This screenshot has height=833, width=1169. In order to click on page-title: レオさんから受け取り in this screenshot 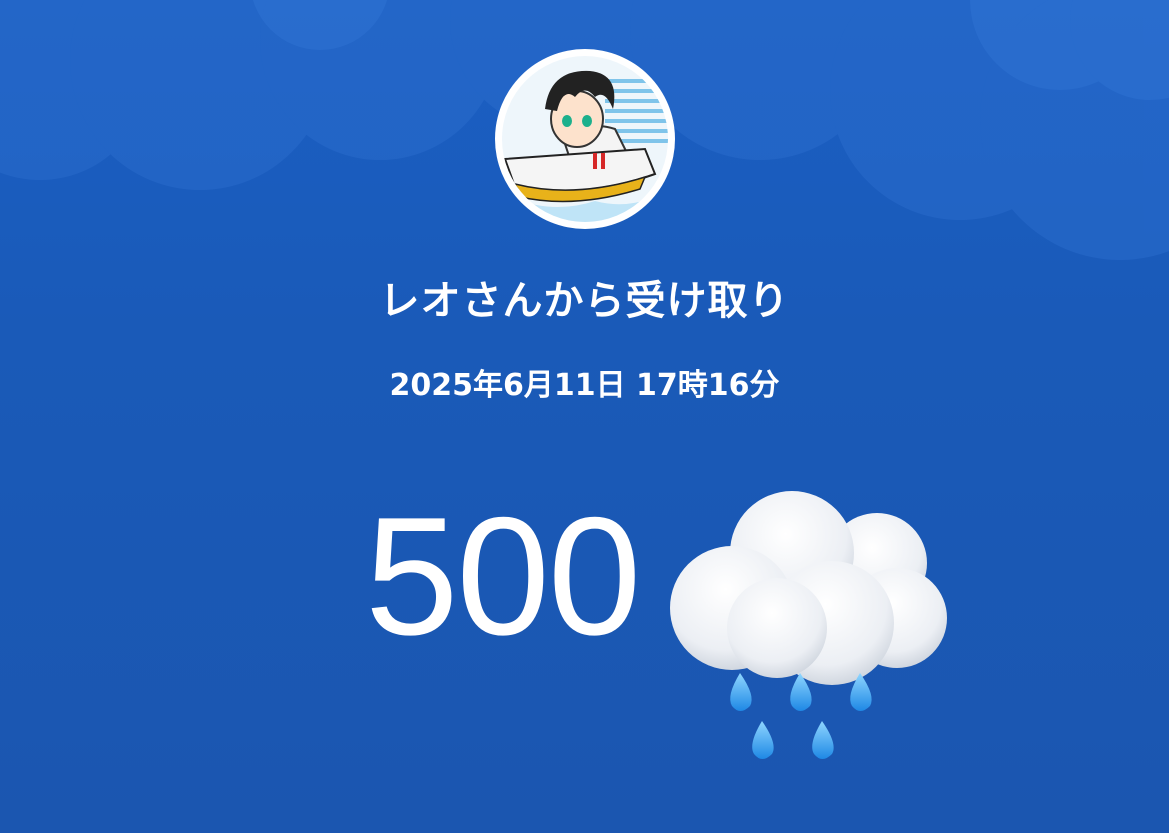, I will do `click(584, 301)`.